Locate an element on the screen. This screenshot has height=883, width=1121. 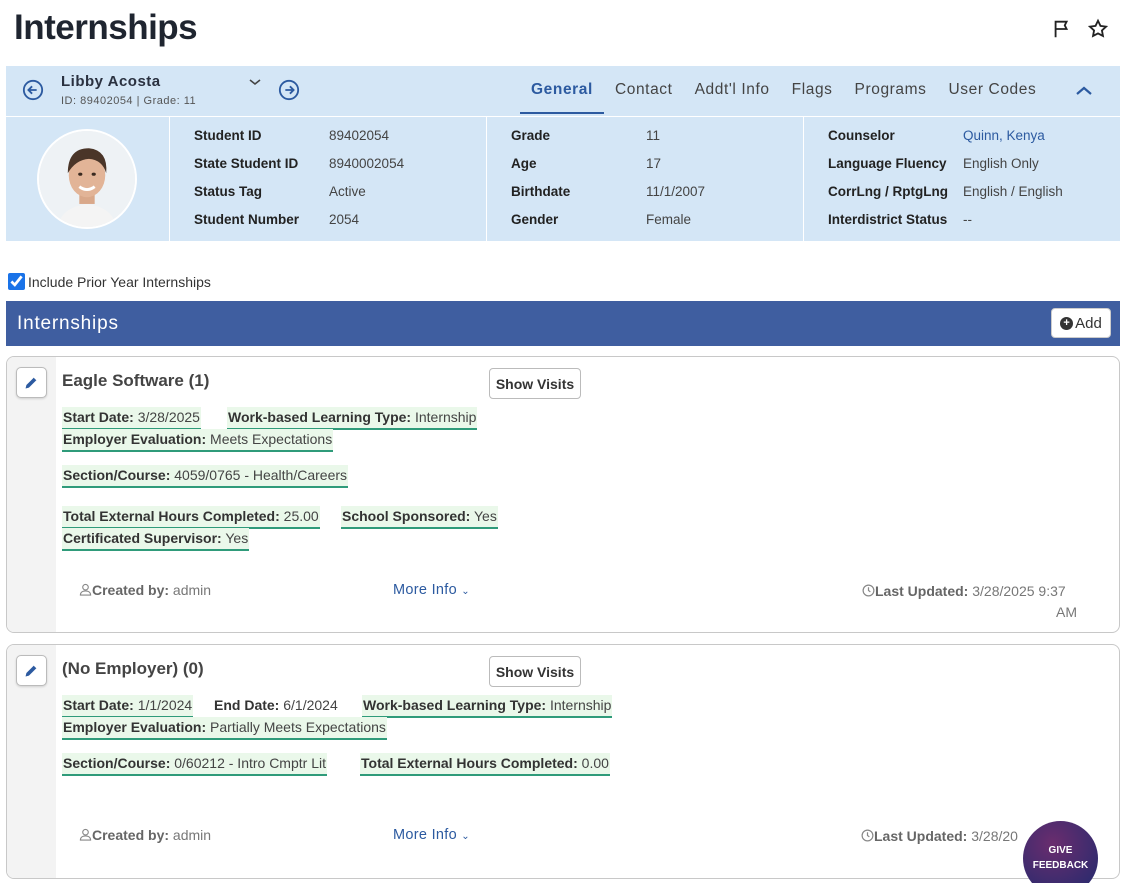
status-tag-value: Active is located at coordinates (347, 191).